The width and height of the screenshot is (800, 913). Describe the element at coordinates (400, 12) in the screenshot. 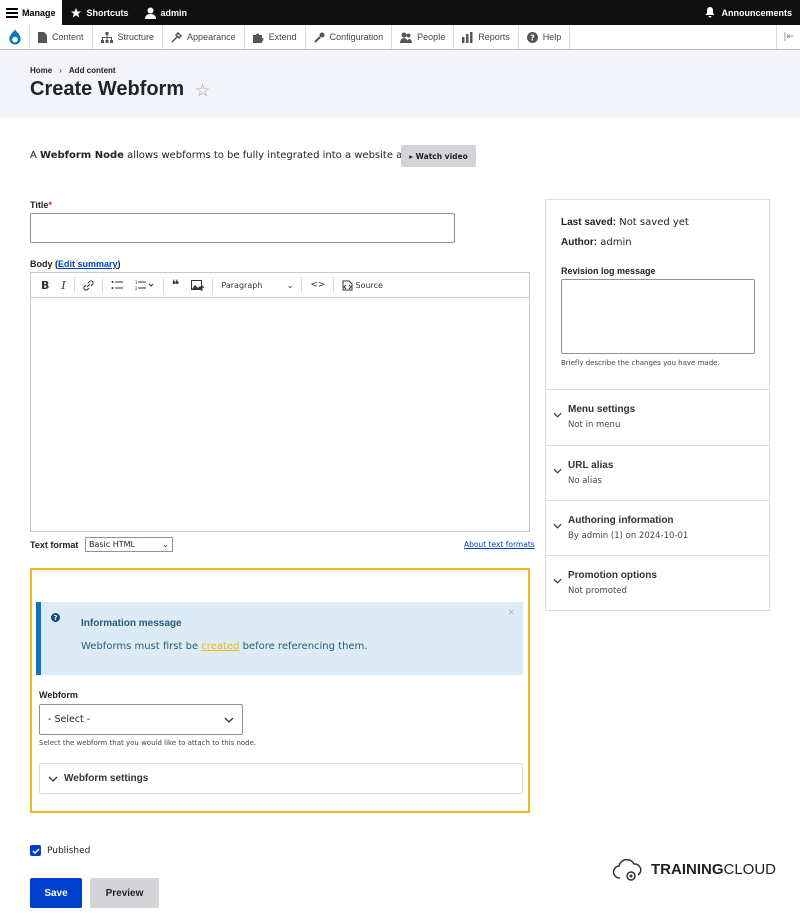

I see `admin-toolbar: Manage Shortcuts admin Announcements` at that location.